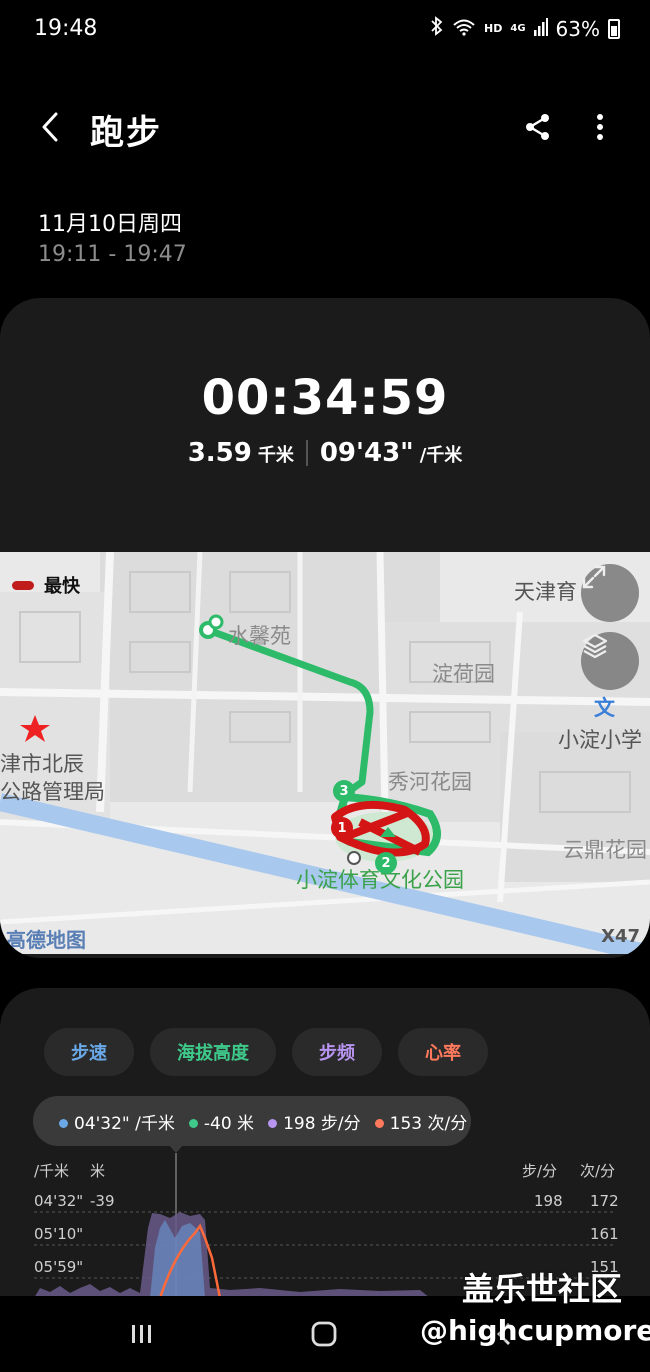 This screenshot has height=1372, width=650. I want to click on chevron-left-icon, so click(50, 127).